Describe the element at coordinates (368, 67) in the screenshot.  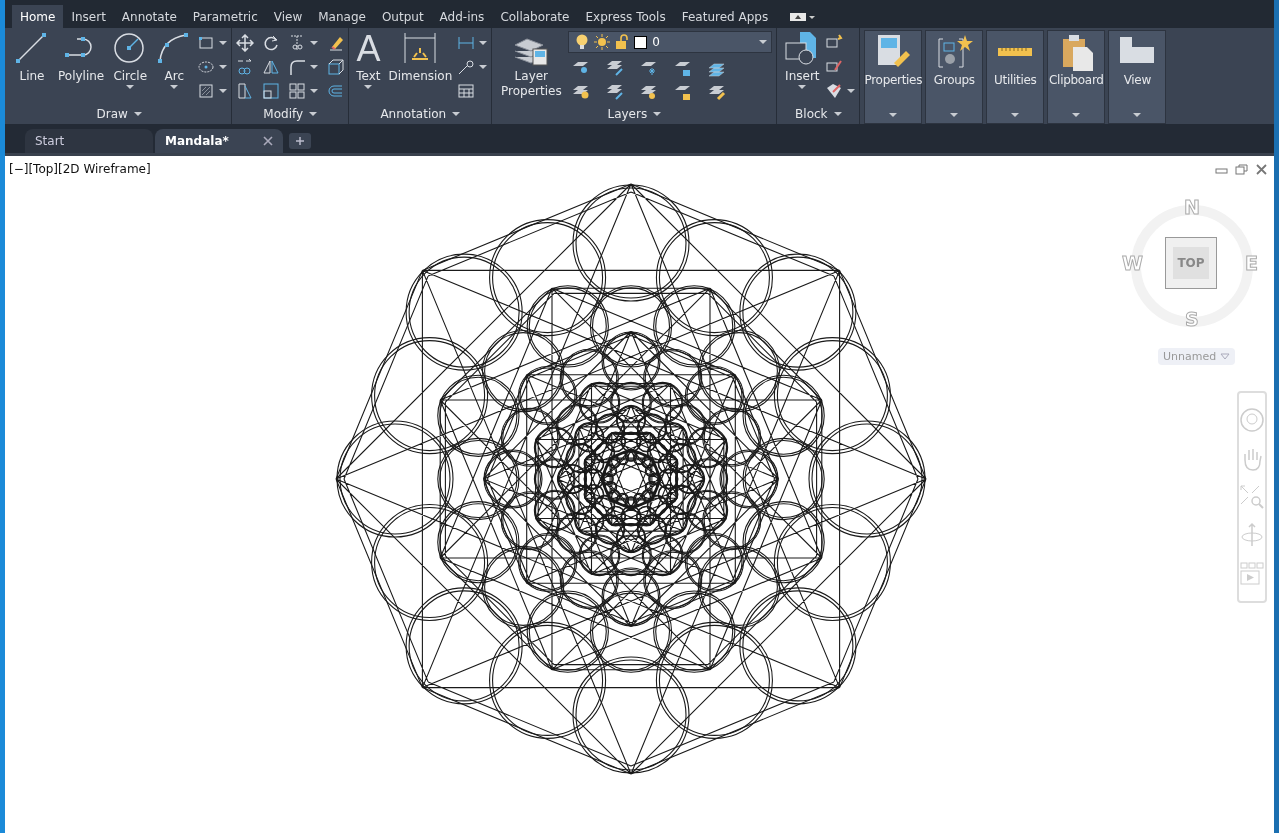
I see `ribbon-tool-button: A Text` at that location.